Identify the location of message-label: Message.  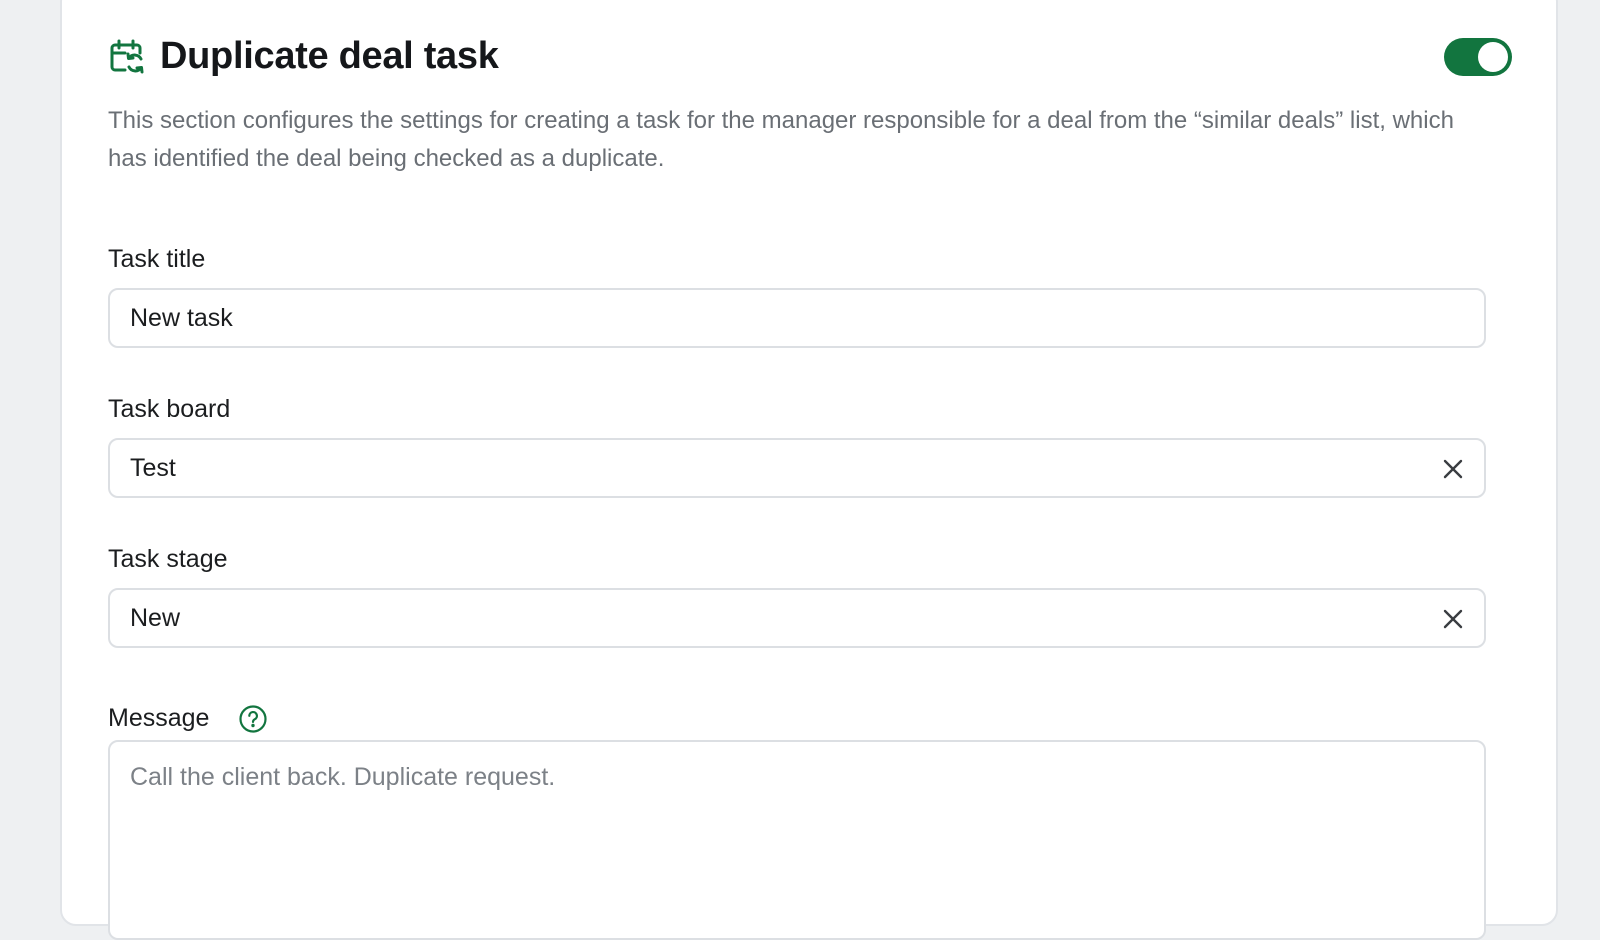
(159, 718).